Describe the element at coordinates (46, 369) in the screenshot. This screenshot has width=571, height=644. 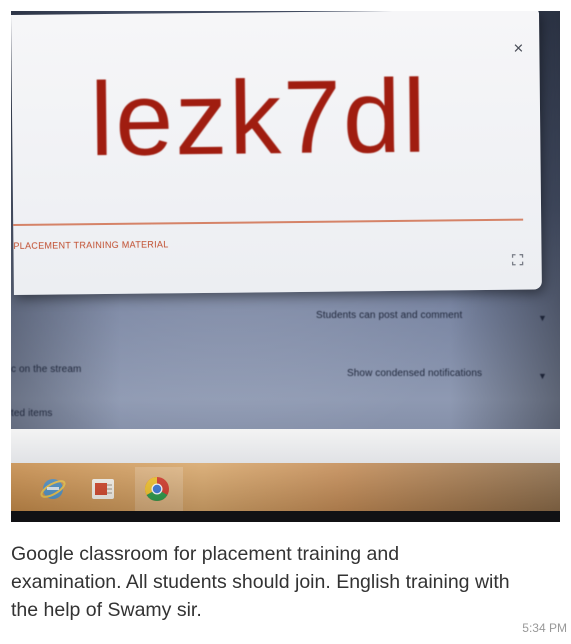
I see `stream-setting-label: c on the stream` at that location.